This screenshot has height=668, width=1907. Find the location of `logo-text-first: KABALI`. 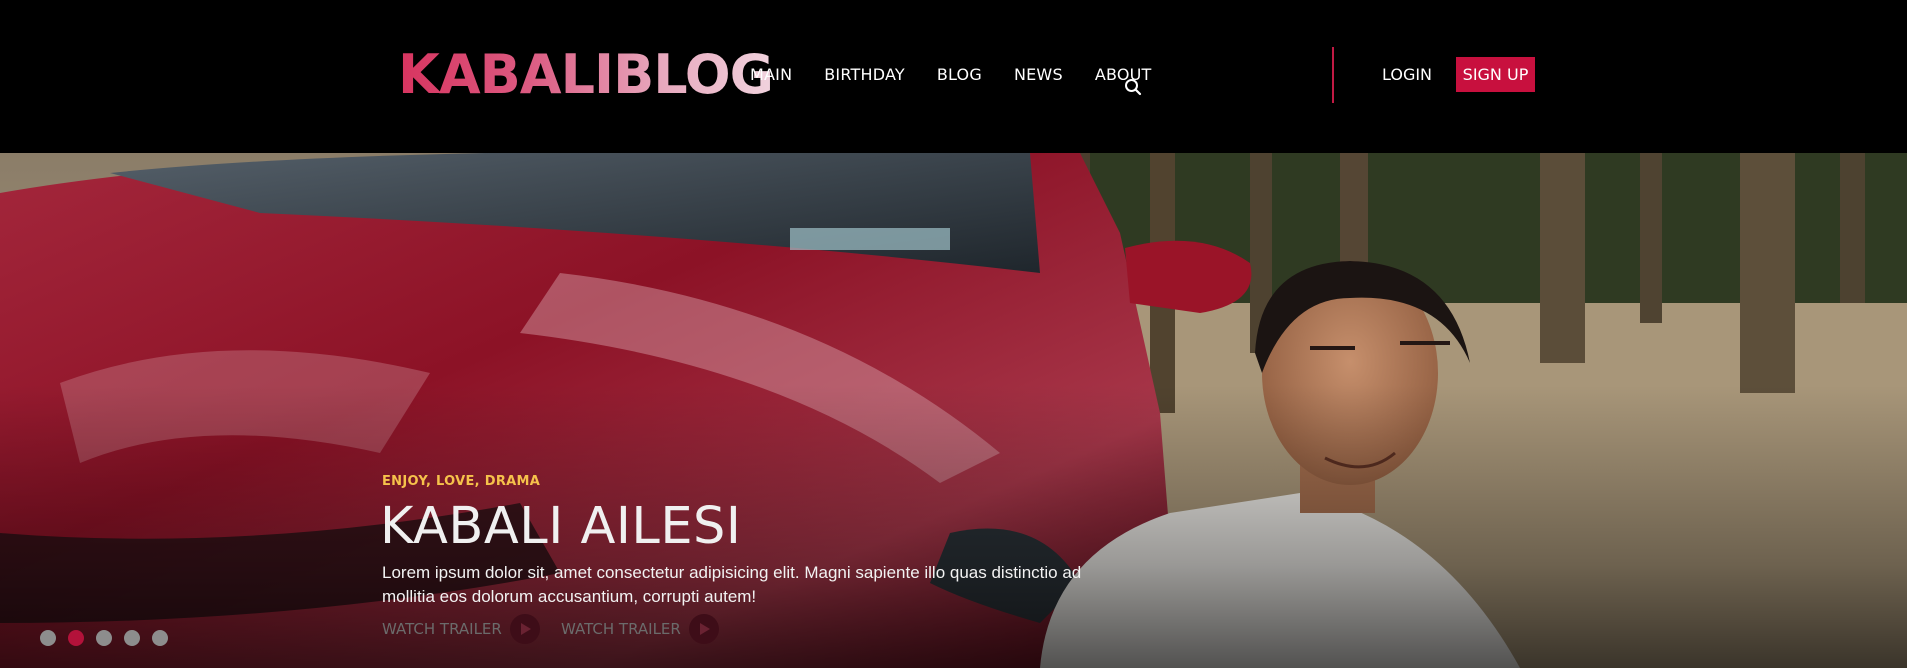

logo-text-first: KABALI is located at coordinates (506, 74).